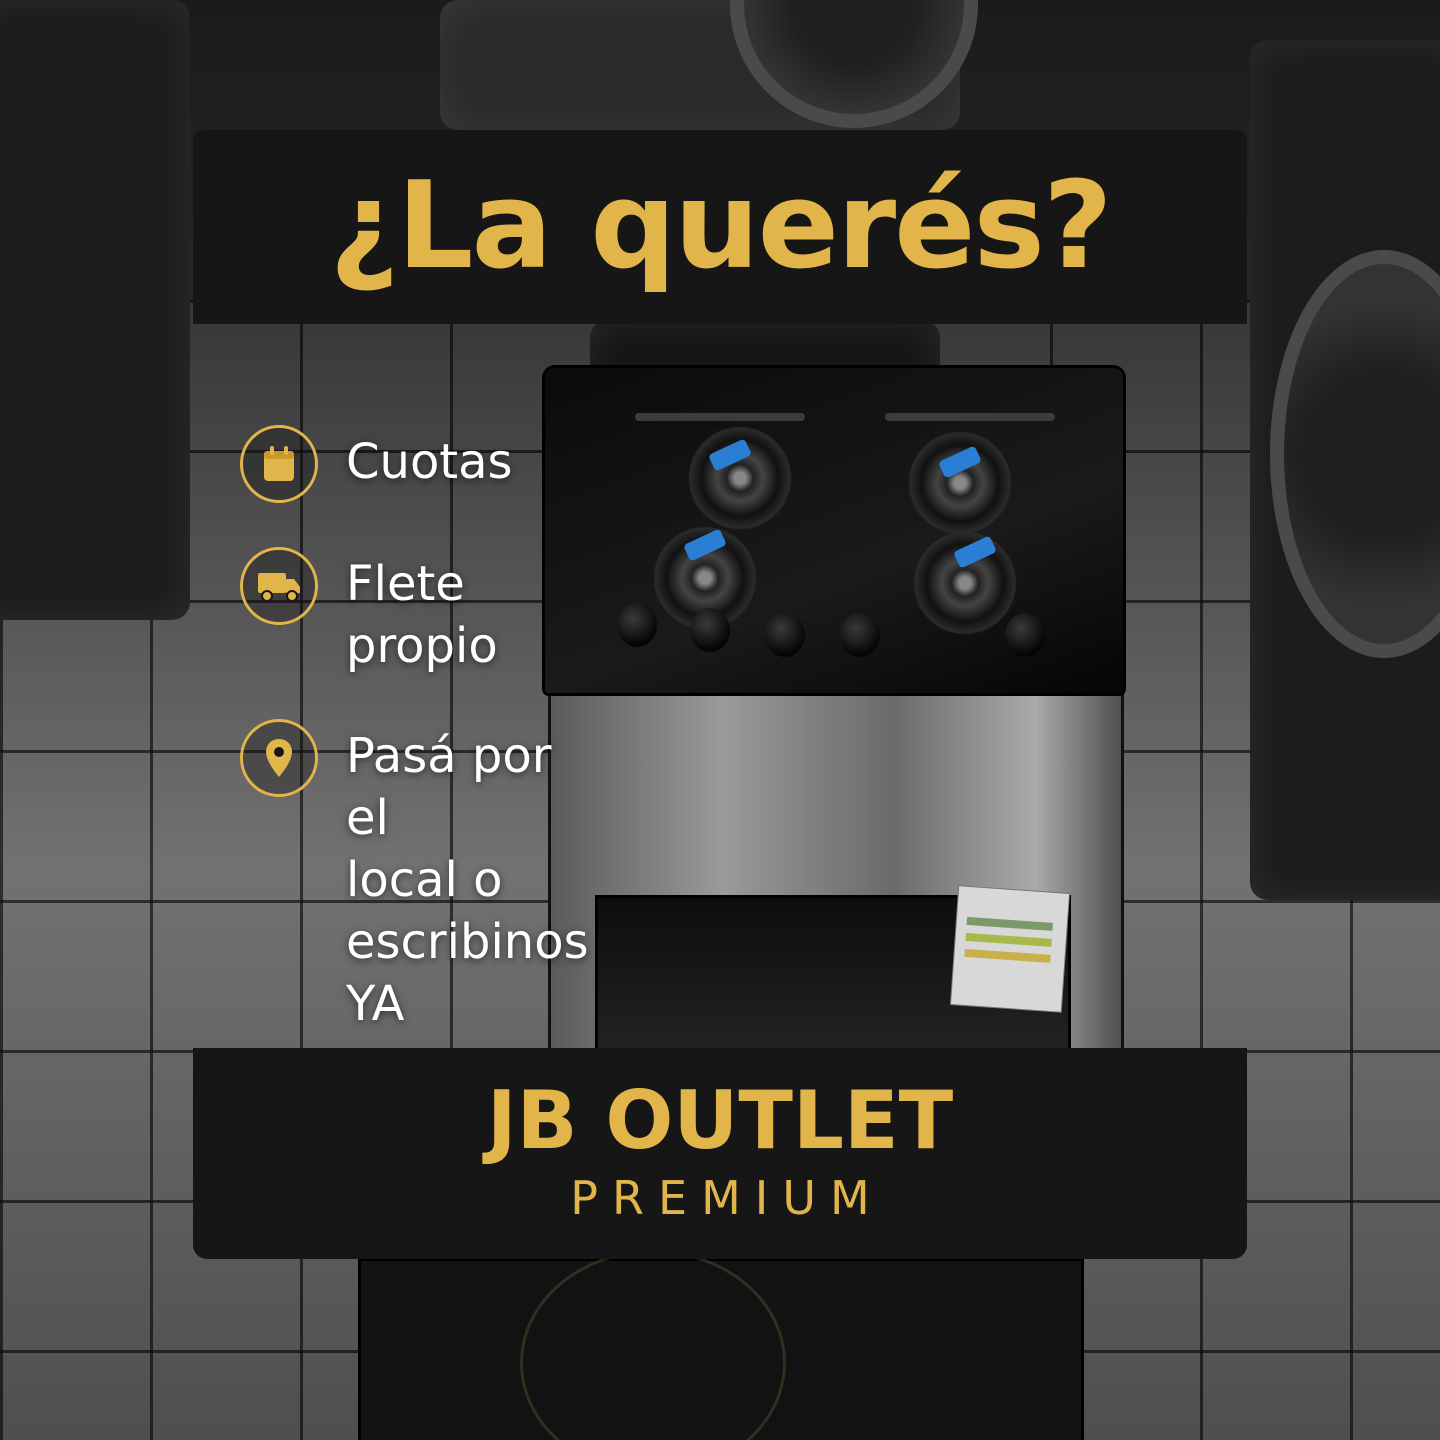 The height and width of the screenshot is (1440, 1440). I want to click on calendar-icon, so click(279, 463).